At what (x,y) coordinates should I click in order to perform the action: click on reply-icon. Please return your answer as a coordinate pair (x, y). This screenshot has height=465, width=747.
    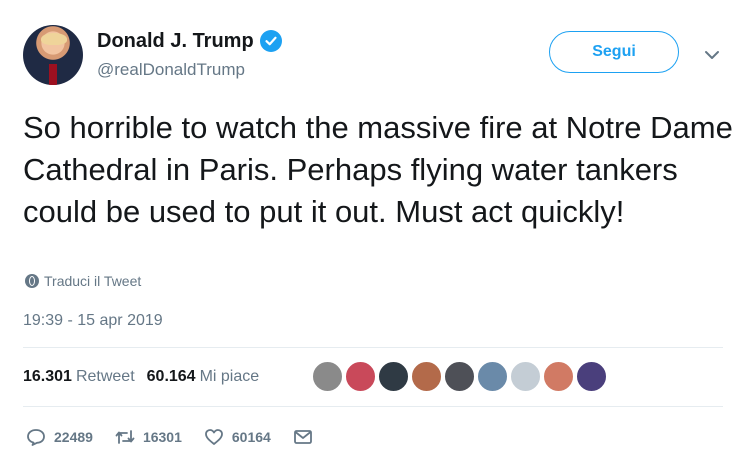
    Looking at the image, I should click on (36, 437).